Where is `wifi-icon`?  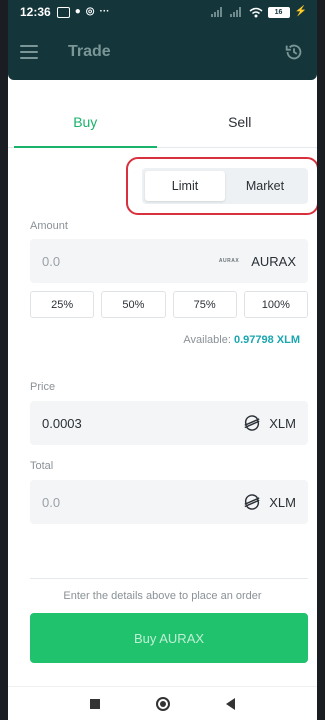 wifi-icon is located at coordinates (256, 12).